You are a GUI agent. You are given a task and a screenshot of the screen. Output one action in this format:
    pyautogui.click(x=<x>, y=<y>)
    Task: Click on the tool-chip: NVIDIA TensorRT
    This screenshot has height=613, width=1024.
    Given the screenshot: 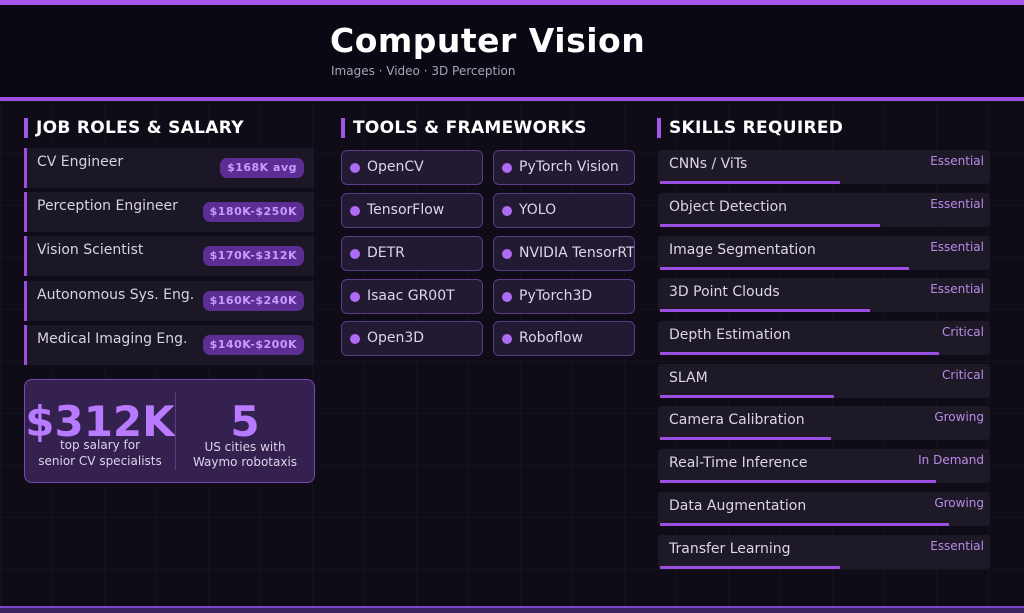 What is the action you would take?
    pyautogui.click(x=564, y=253)
    